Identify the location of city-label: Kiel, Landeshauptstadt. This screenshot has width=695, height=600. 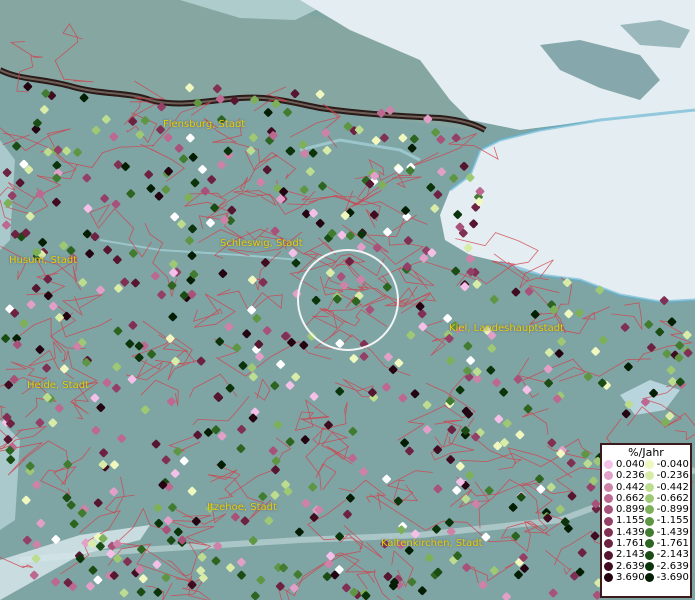
(506, 328).